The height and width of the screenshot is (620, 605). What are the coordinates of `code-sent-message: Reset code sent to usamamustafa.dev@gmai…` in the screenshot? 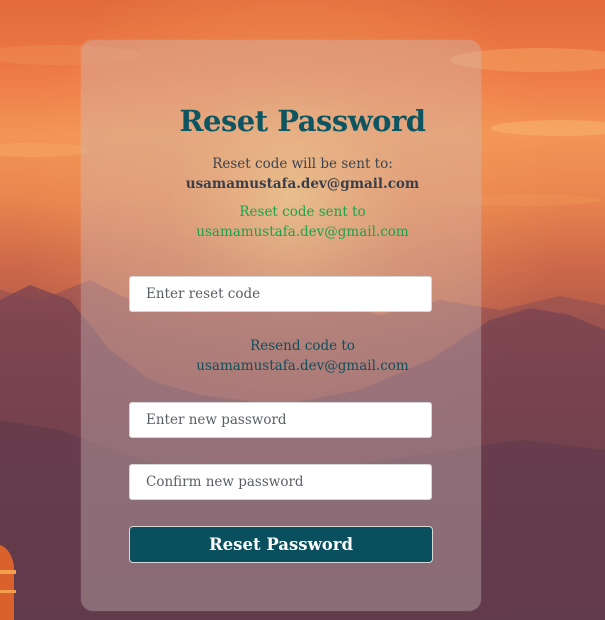 It's located at (302, 222).